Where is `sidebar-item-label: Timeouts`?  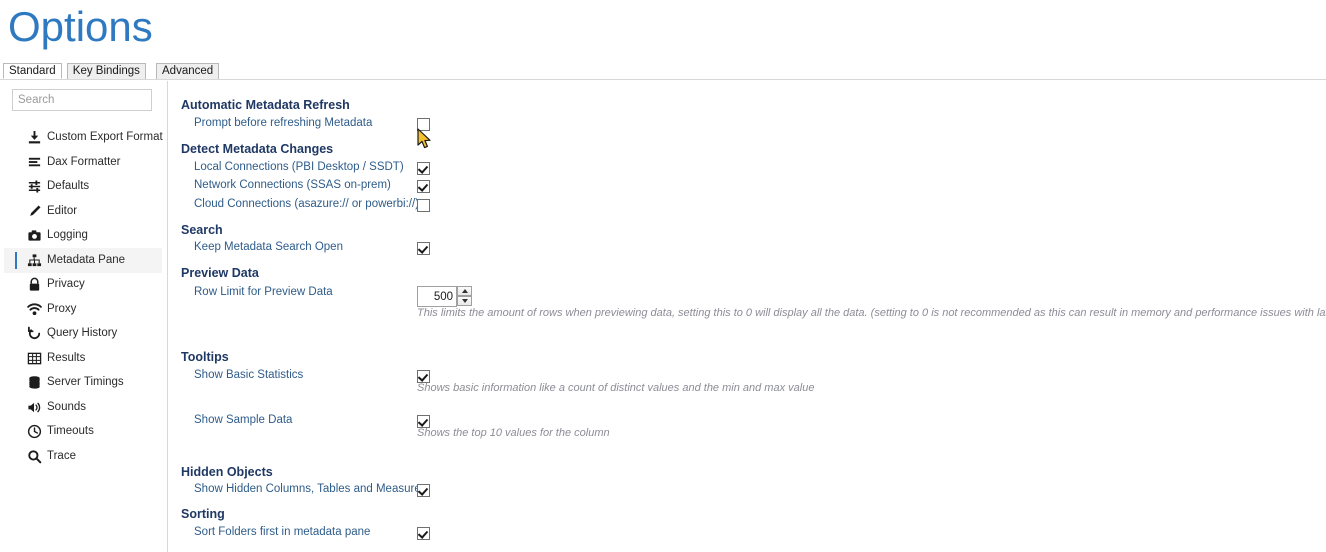
sidebar-item-label: Timeouts is located at coordinates (70, 431).